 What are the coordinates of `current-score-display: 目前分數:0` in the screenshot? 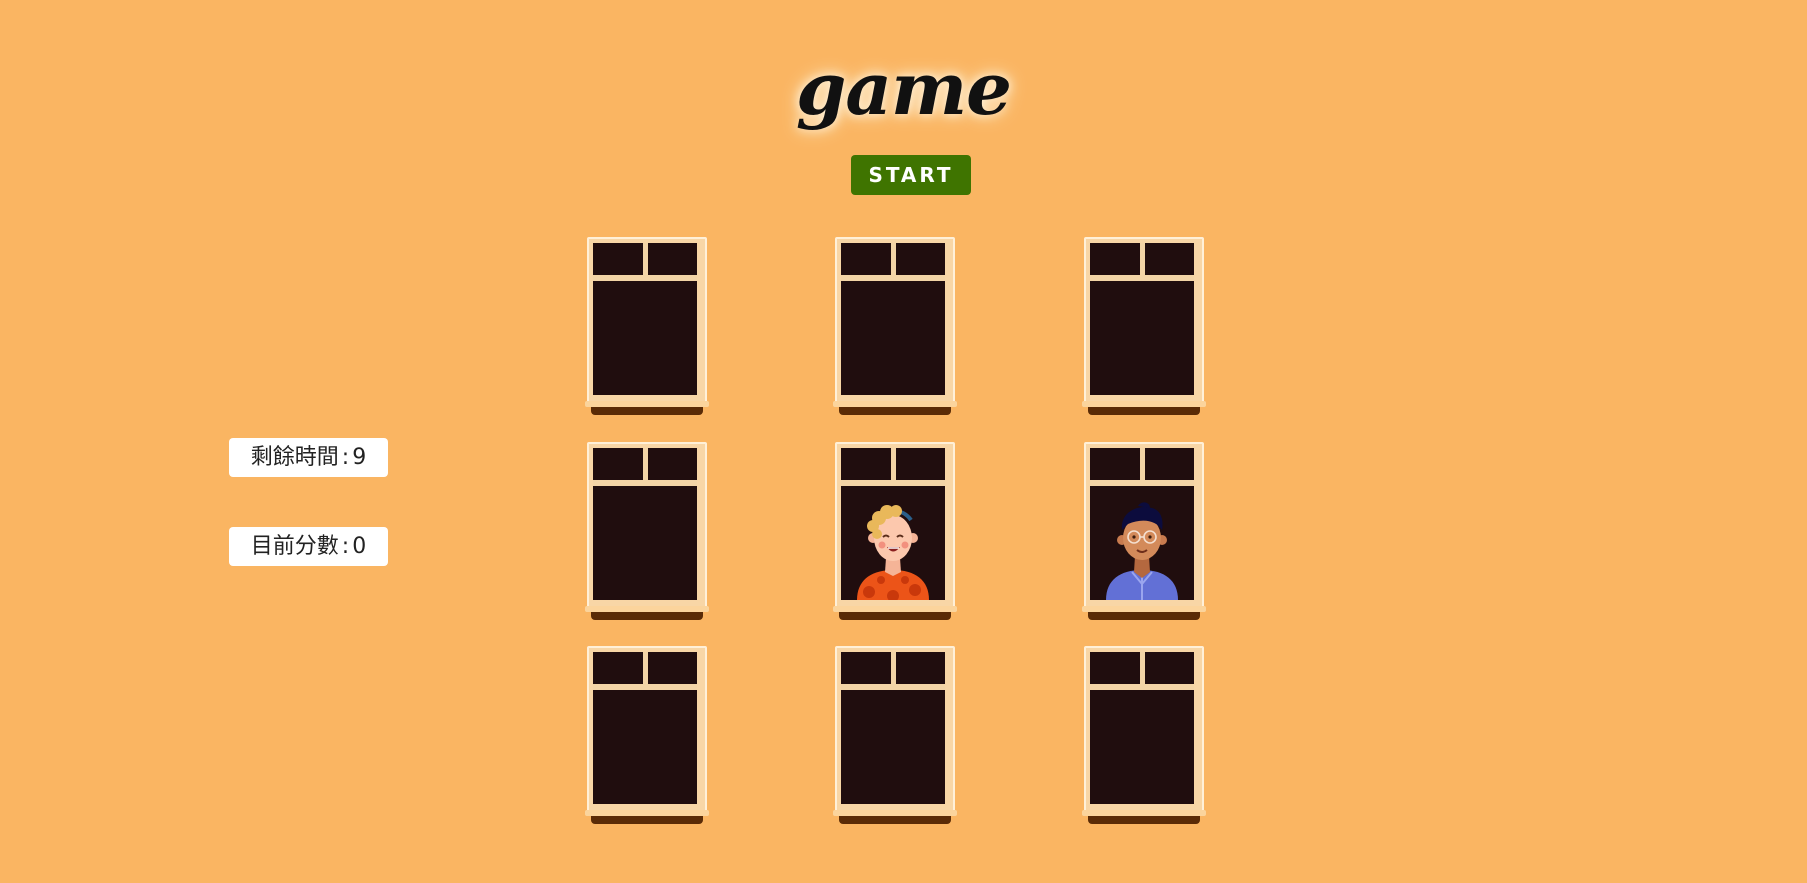 It's located at (308, 546).